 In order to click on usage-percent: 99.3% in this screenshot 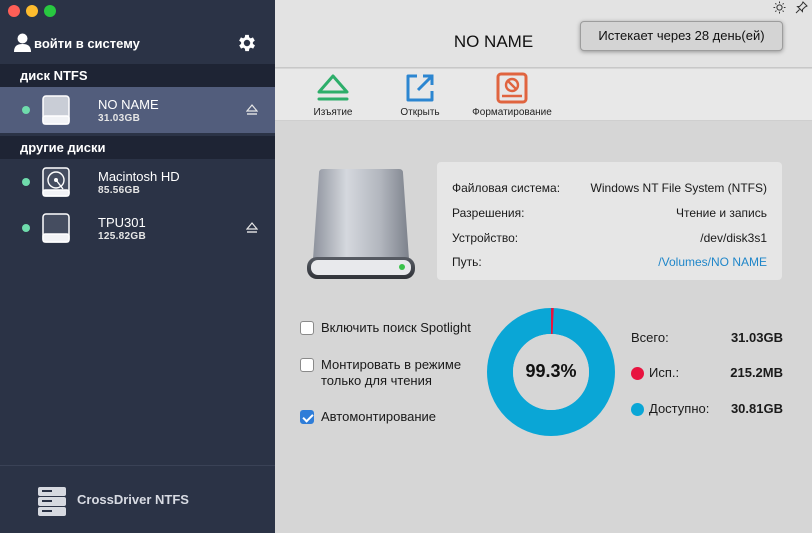, I will do `click(551, 371)`.